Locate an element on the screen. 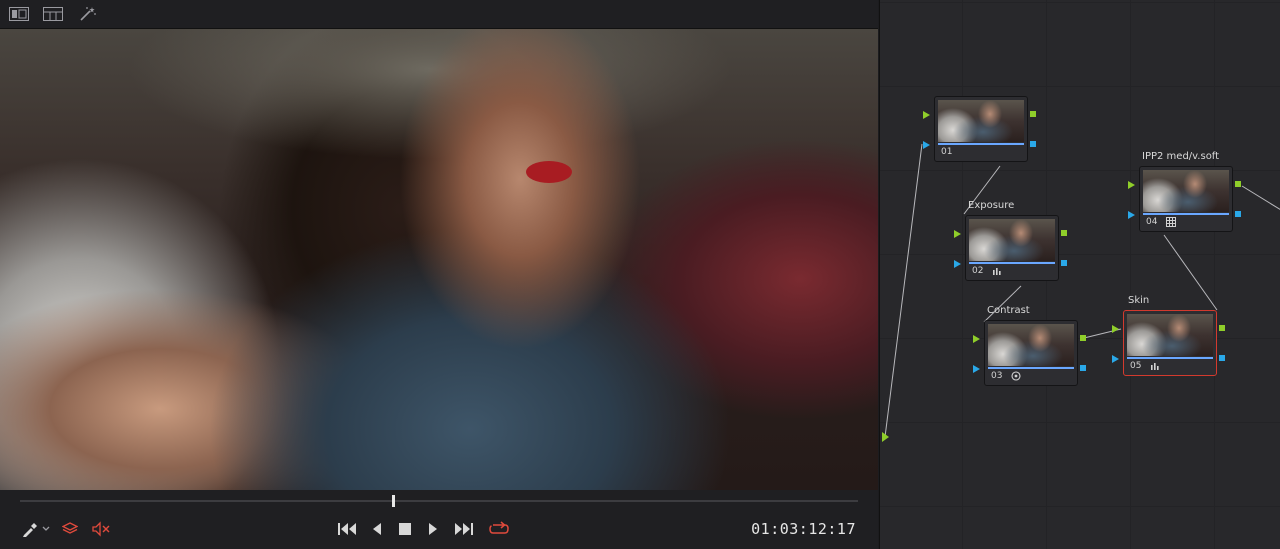  playhead is located at coordinates (393, 501).